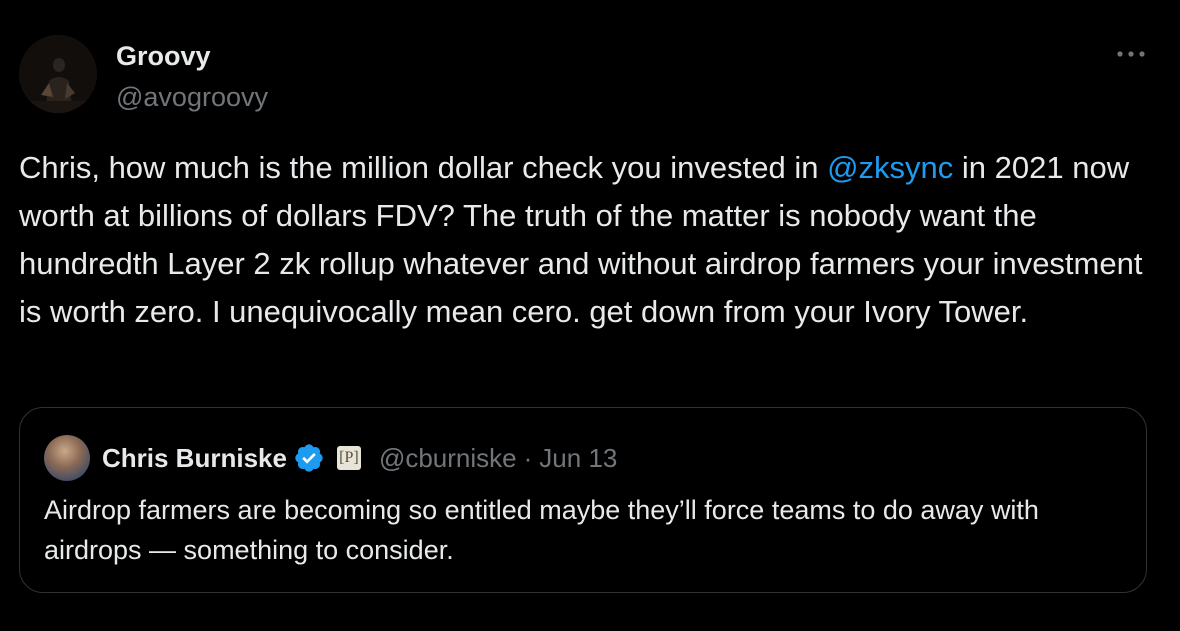 This screenshot has width=1180, height=631. I want to click on more-options-button, so click(1131, 54).